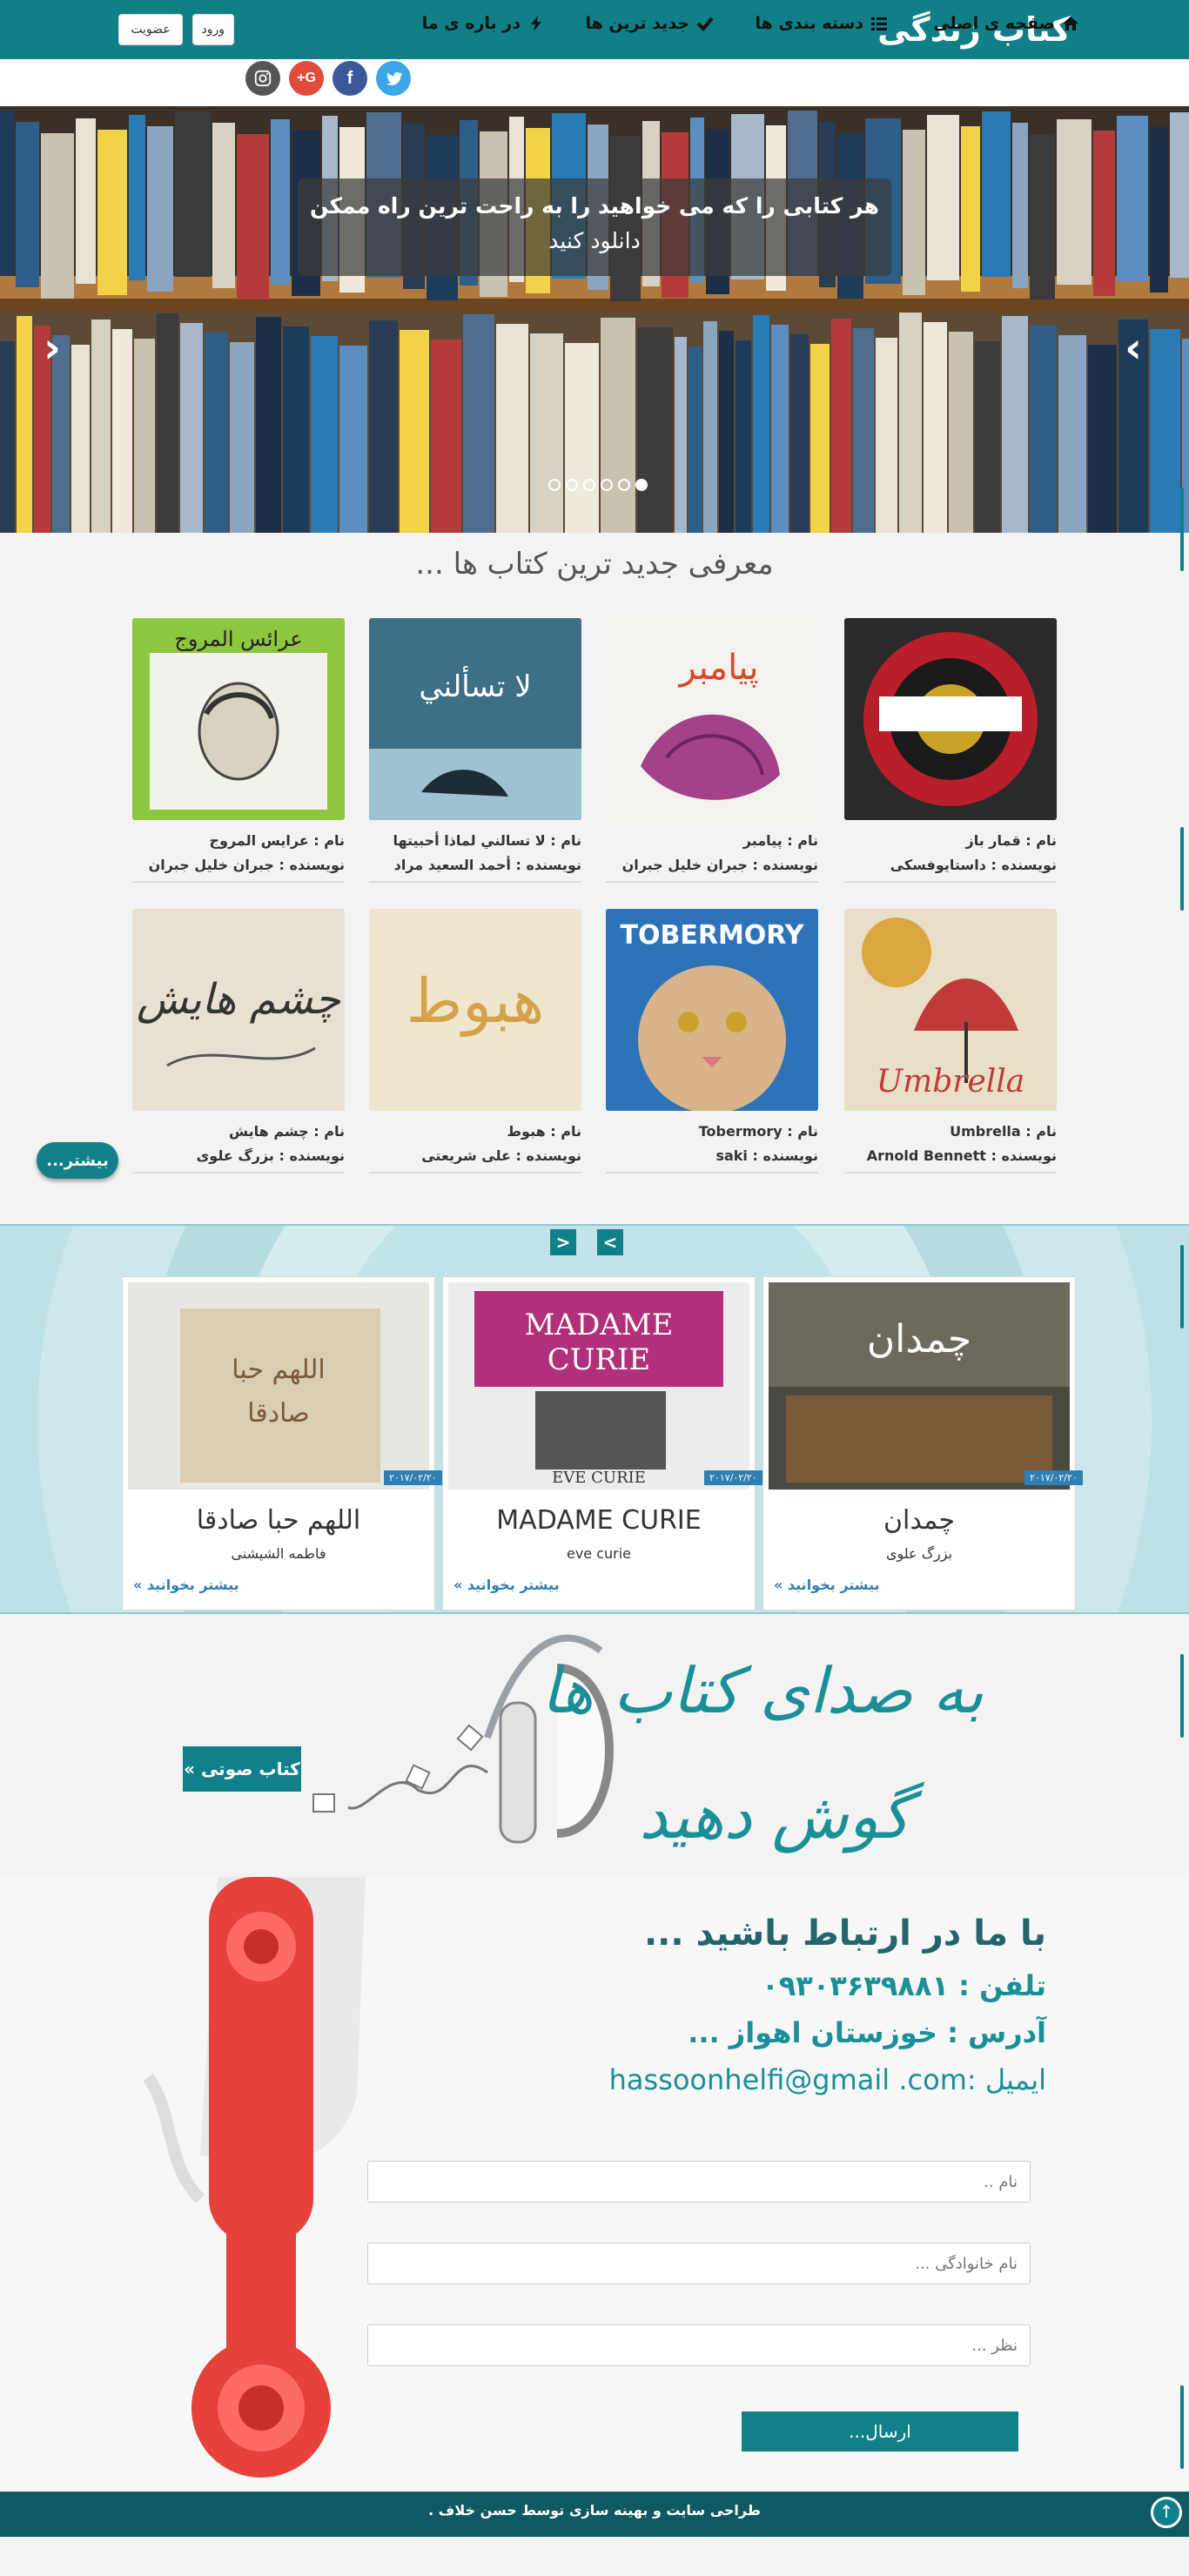  I want to click on bolt-icon, so click(536, 23).